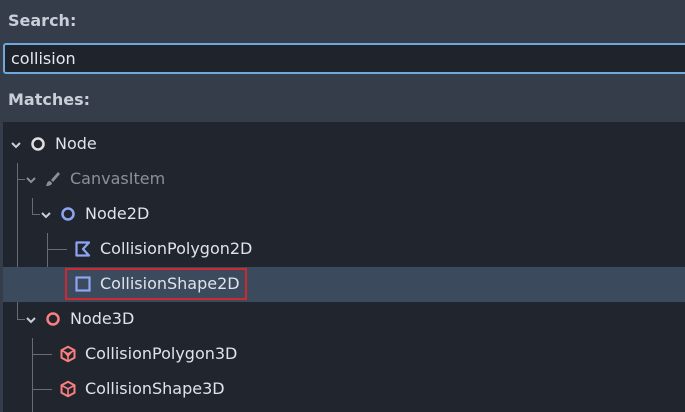 This screenshot has height=412, width=685. I want to click on collision-polygon-3d-icon, so click(68, 354).